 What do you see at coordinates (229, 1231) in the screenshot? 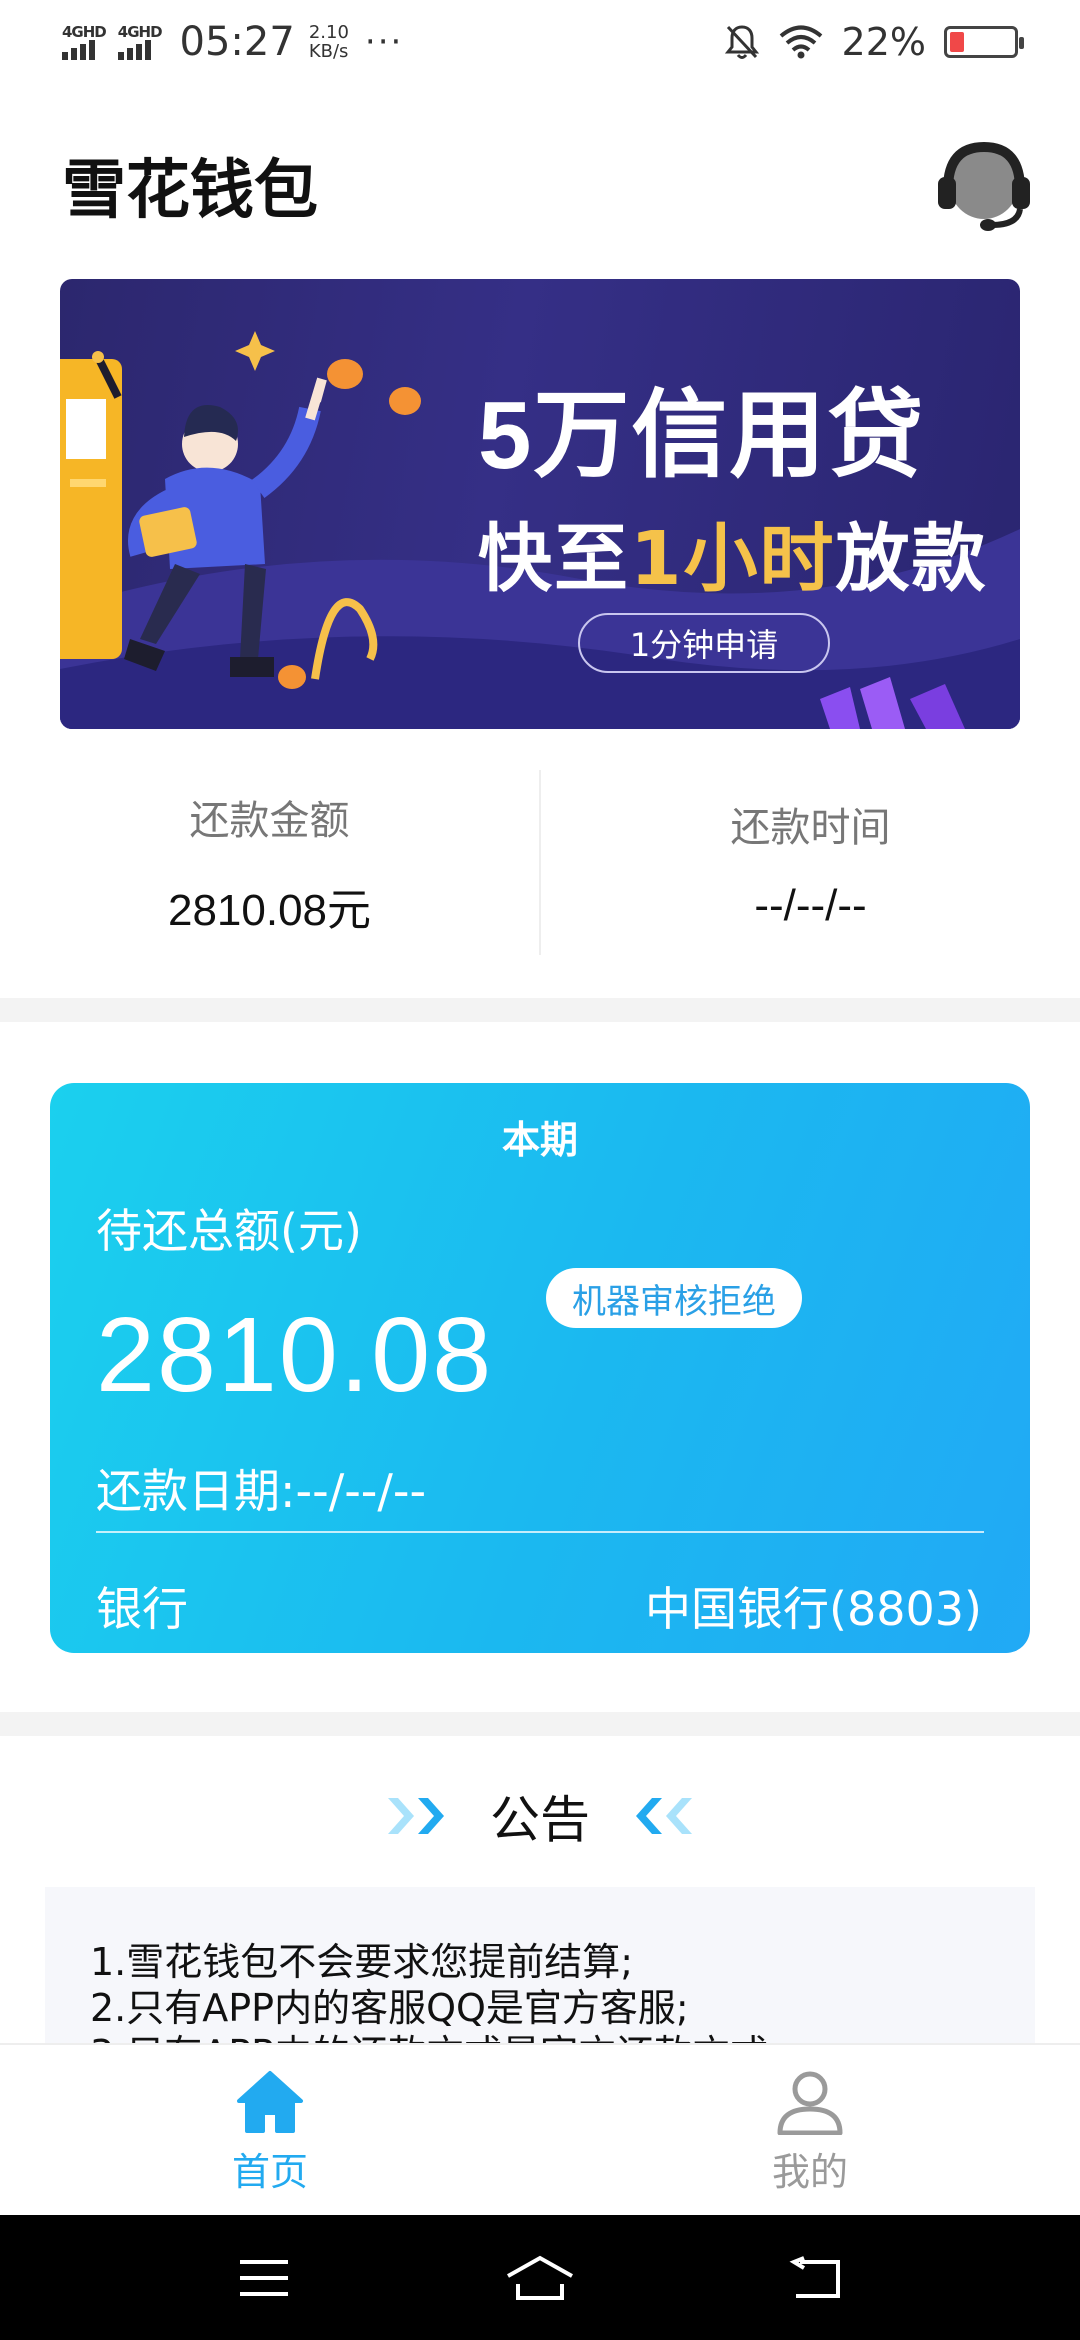
I see `due-total-label: 待还总额(元)` at bounding box center [229, 1231].